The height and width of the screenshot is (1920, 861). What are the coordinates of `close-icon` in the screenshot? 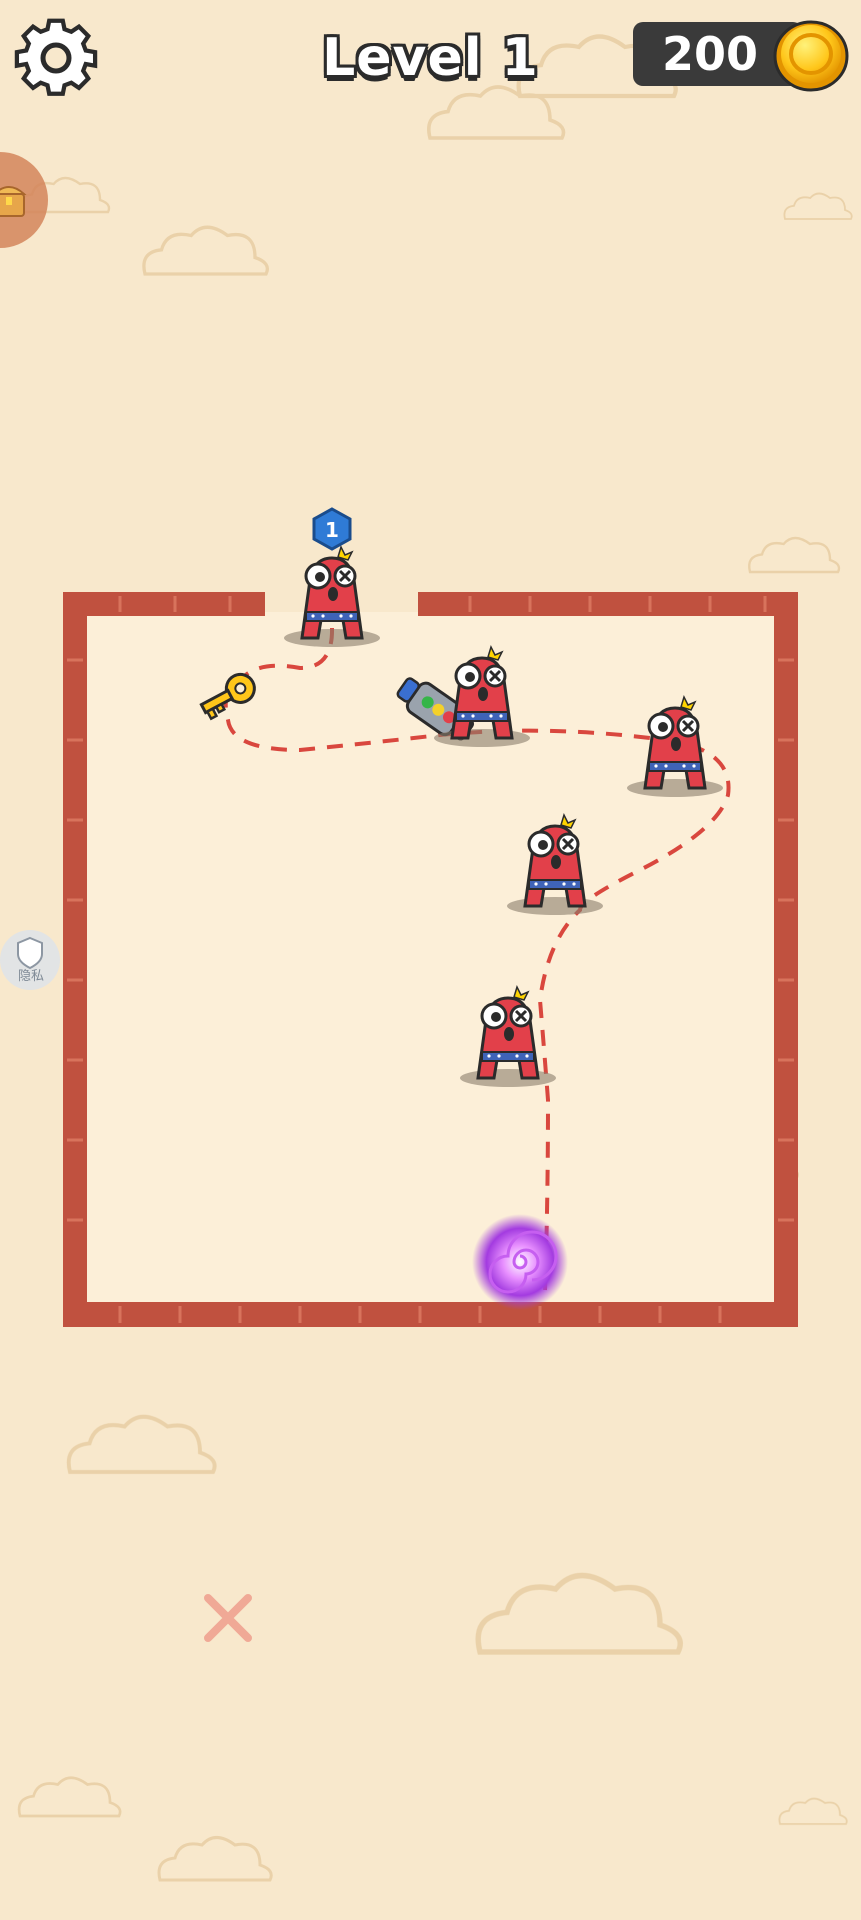 It's located at (228, 1618).